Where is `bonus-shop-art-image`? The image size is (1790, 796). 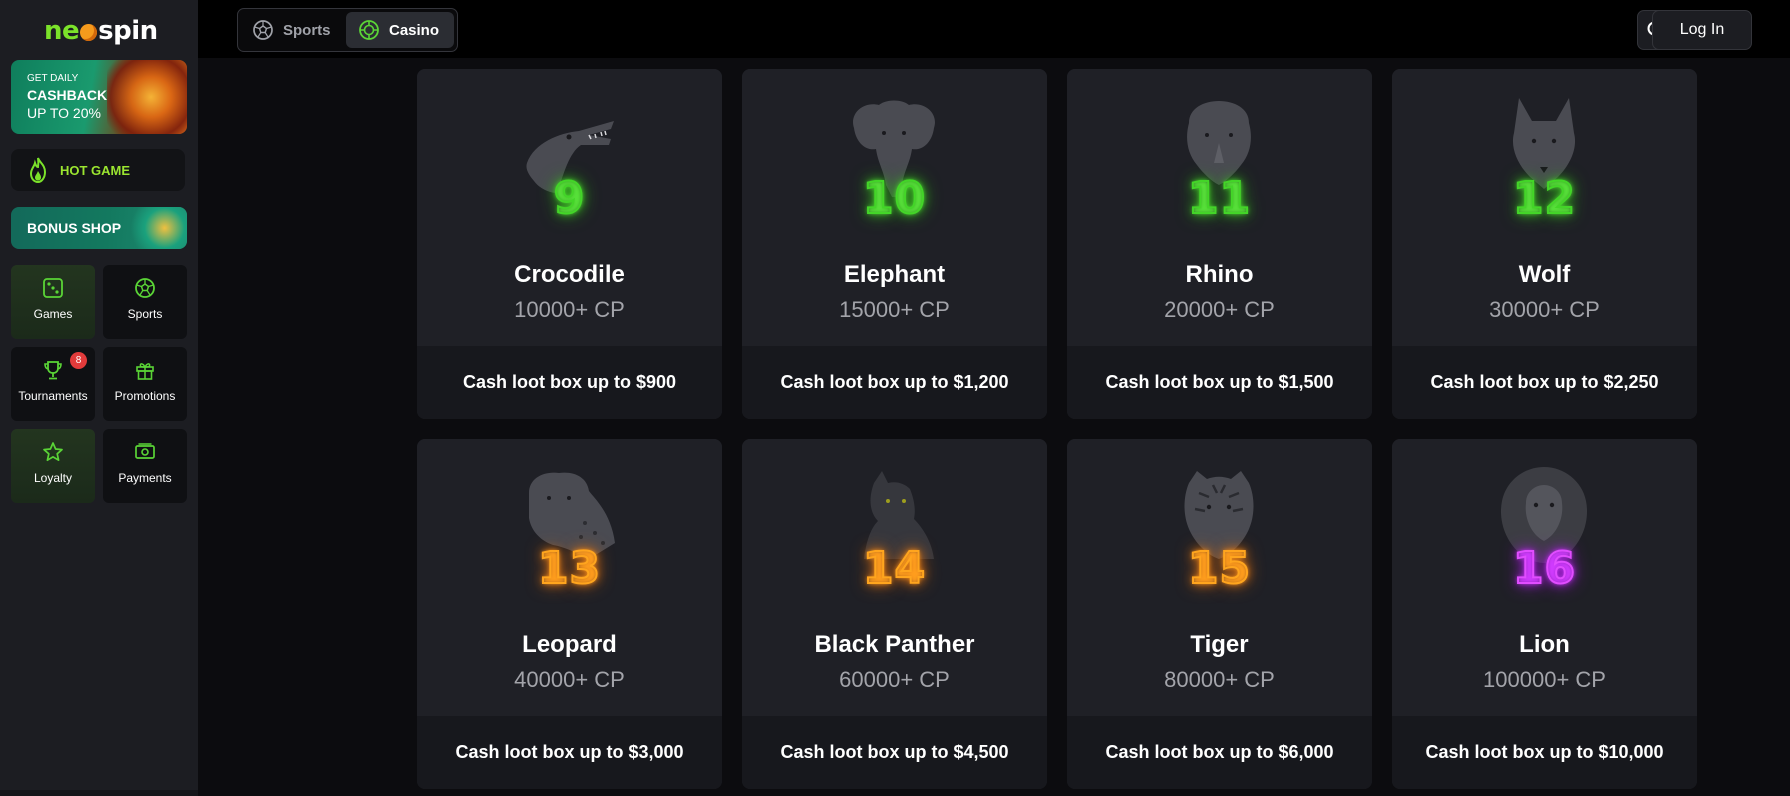 bonus-shop-art-image is located at coordinates (159, 228).